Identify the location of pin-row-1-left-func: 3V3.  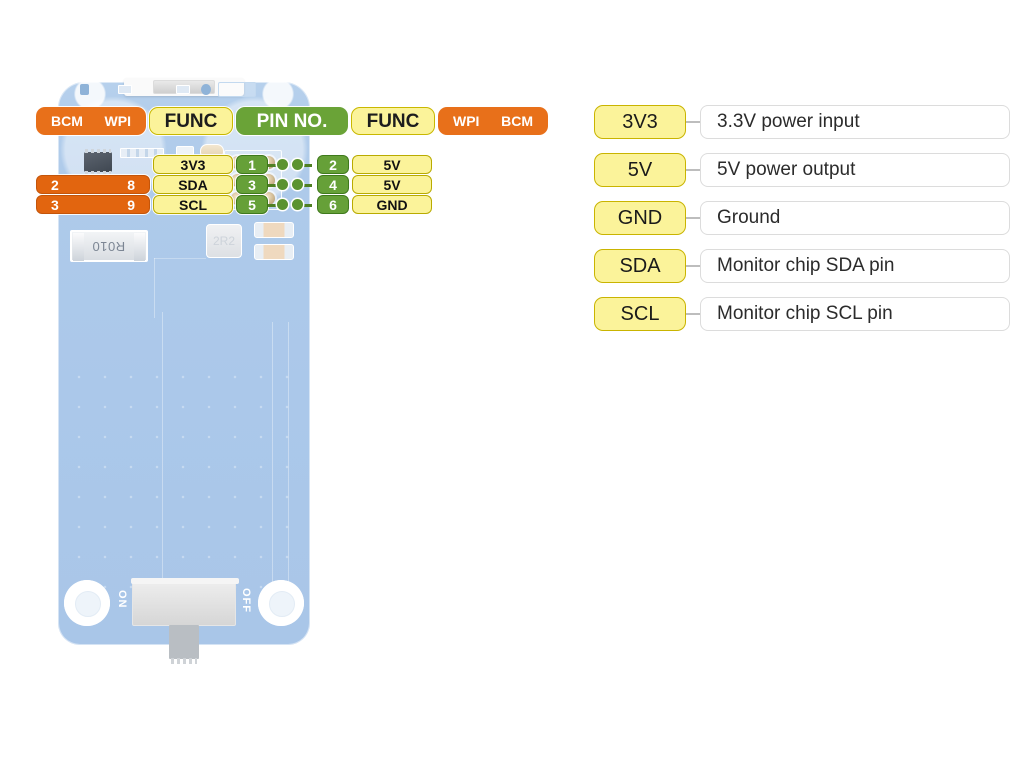
(193, 164).